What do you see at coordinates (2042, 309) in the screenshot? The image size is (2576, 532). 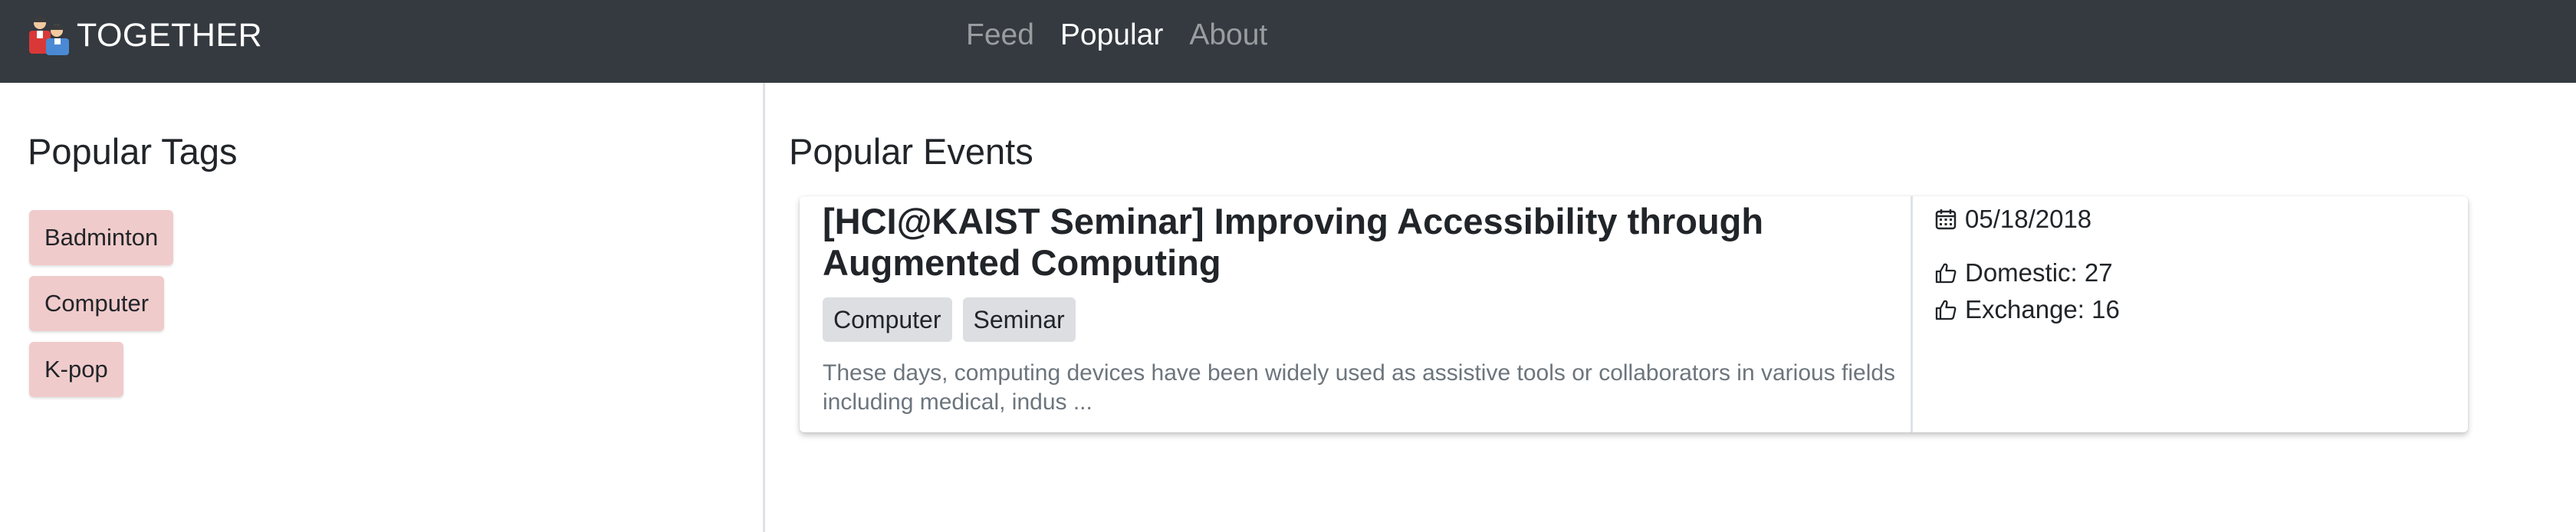 I see `exchange-likes: Exchange: 16` at bounding box center [2042, 309].